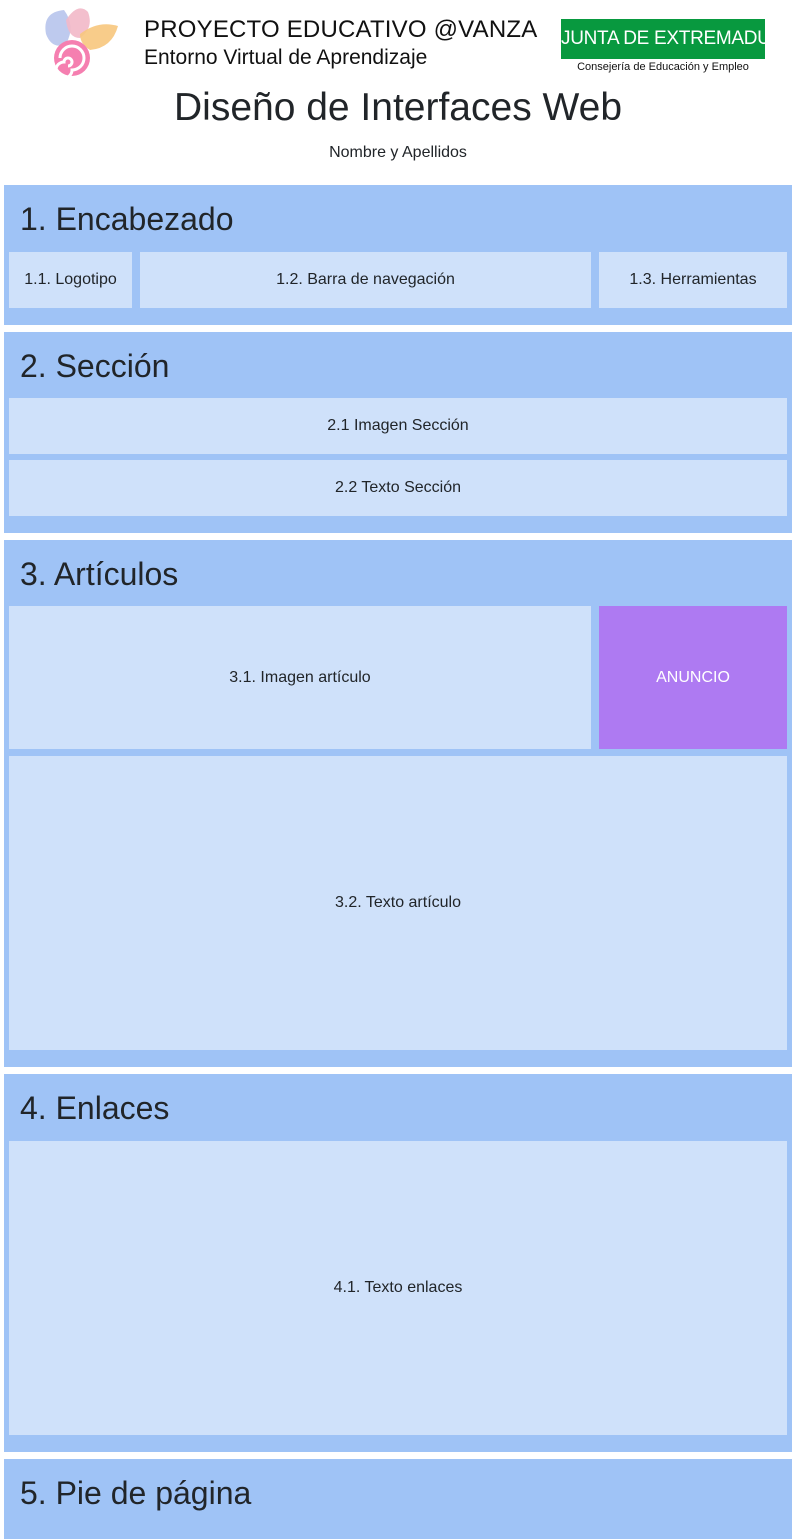 This screenshot has height=1539, width=796. Describe the element at coordinates (678, 39) in the screenshot. I see `junta-logo: JUNTA DE EXTREMADURA` at that location.